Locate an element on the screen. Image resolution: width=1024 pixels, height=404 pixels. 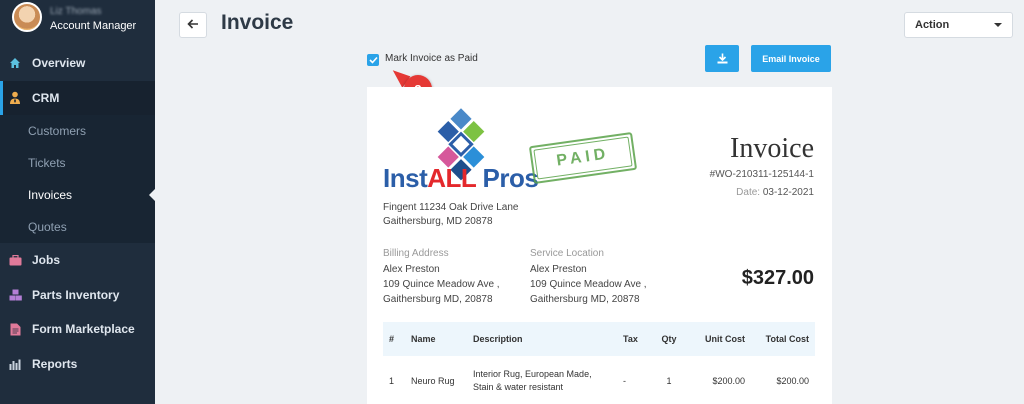
sidebar-item-crm: CRM is located at coordinates (77, 98).